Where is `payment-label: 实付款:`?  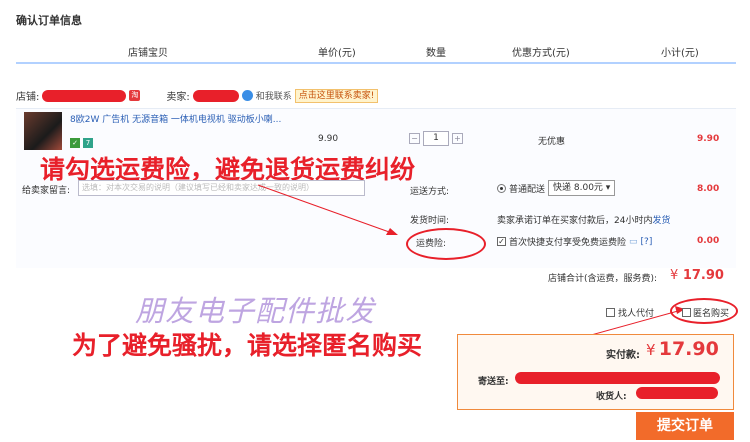 payment-label: 实付款: is located at coordinates (623, 355).